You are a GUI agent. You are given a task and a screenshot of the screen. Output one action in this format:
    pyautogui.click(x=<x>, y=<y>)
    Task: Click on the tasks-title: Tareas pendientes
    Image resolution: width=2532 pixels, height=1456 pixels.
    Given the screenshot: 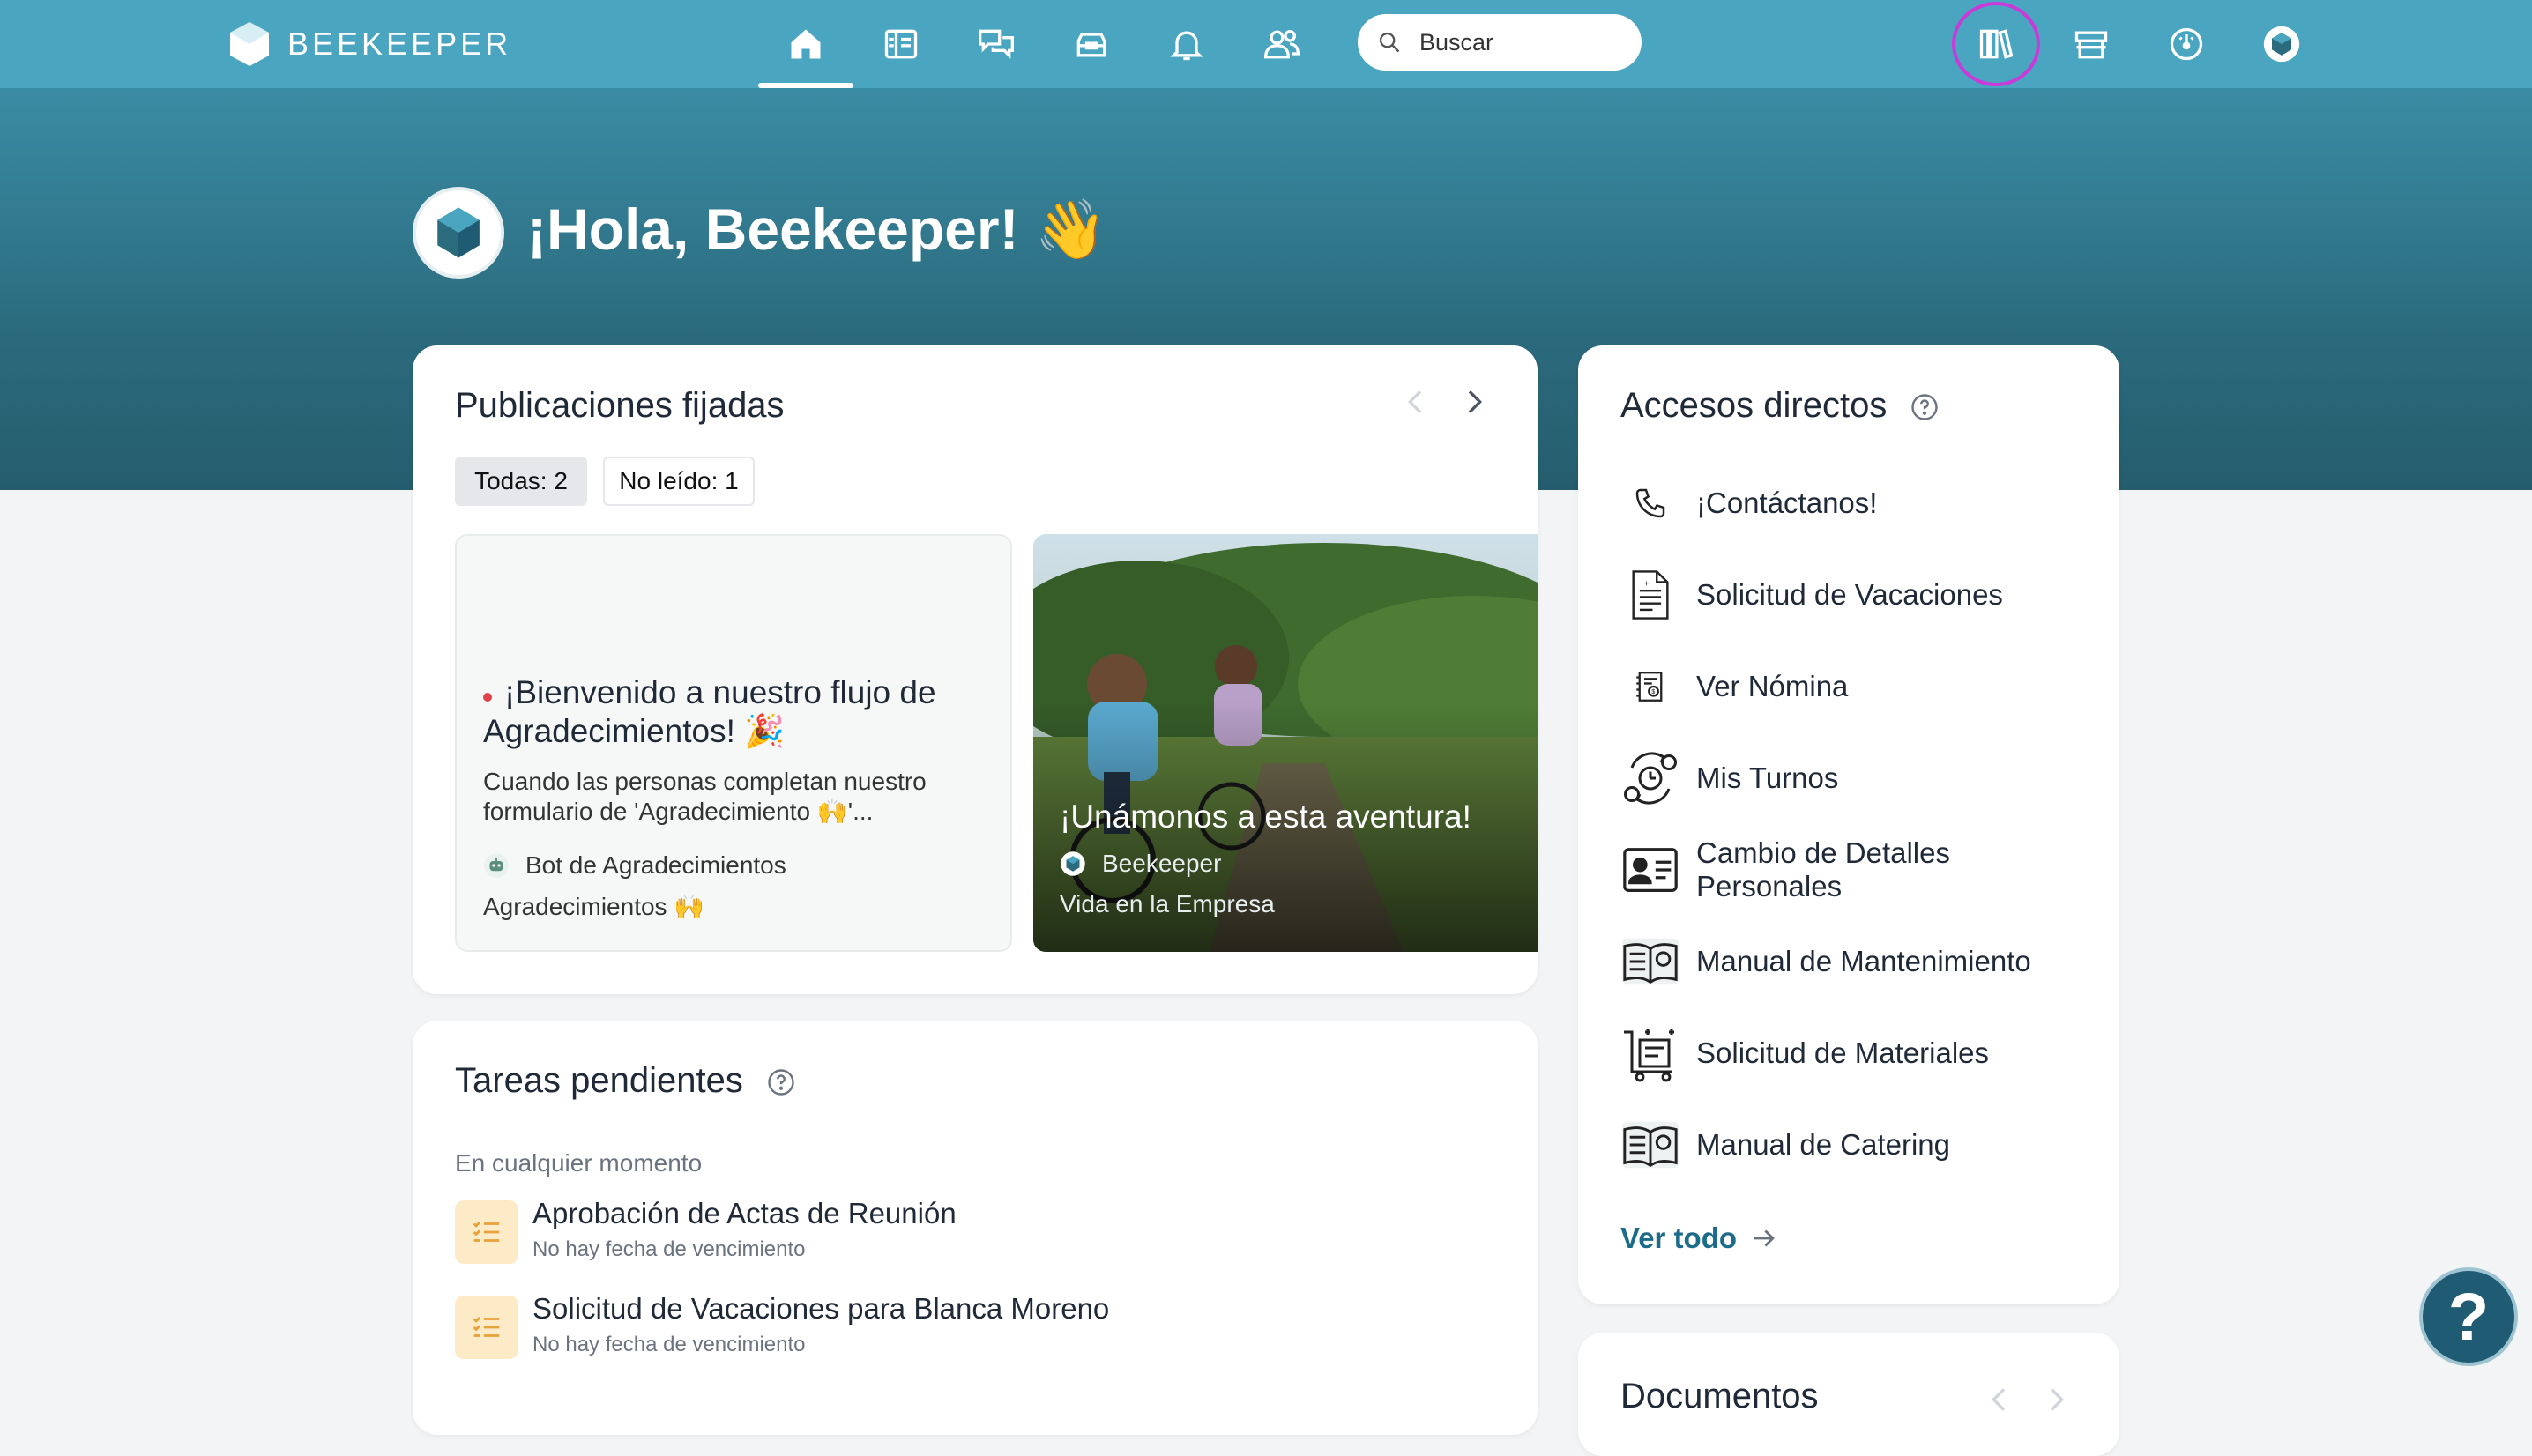 What is the action you would take?
    pyautogui.click(x=599, y=1080)
    